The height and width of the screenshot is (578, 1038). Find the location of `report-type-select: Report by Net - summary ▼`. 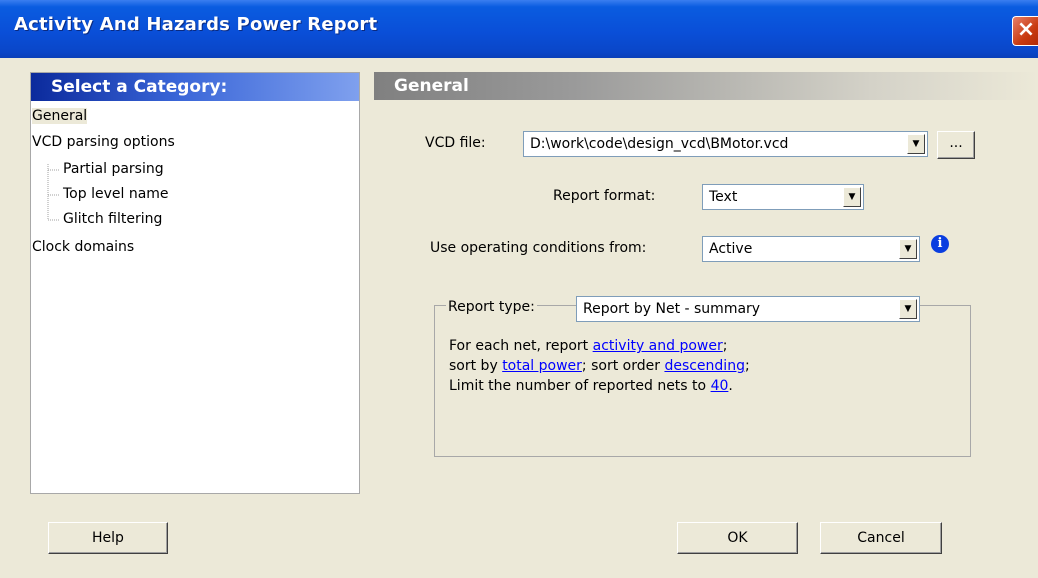

report-type-select: Report by Net - summary ▼ is located at coordinates (748, 309).